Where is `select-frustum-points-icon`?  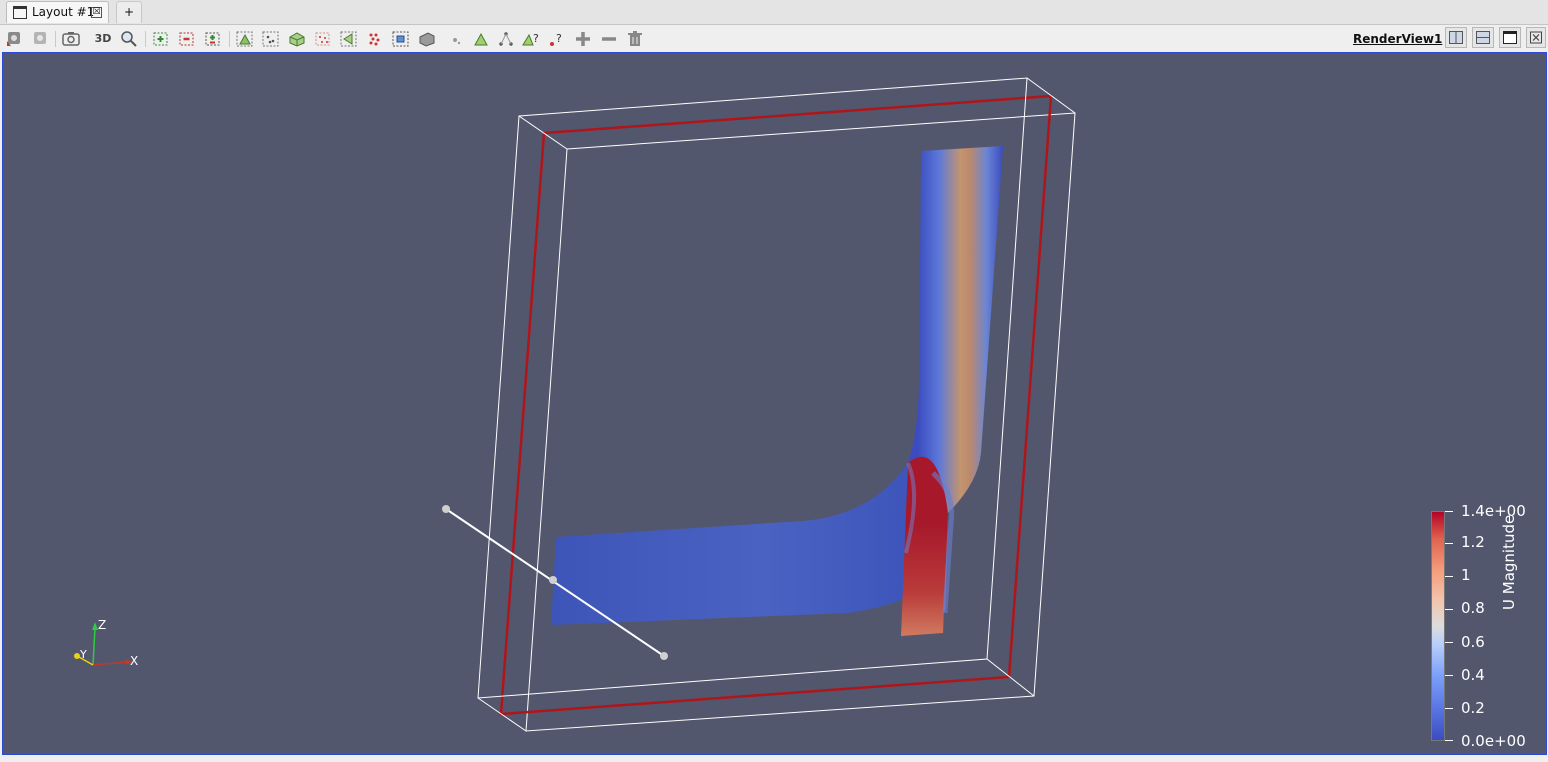 select-frustum-points-icon is located at coordinates (323, 39).